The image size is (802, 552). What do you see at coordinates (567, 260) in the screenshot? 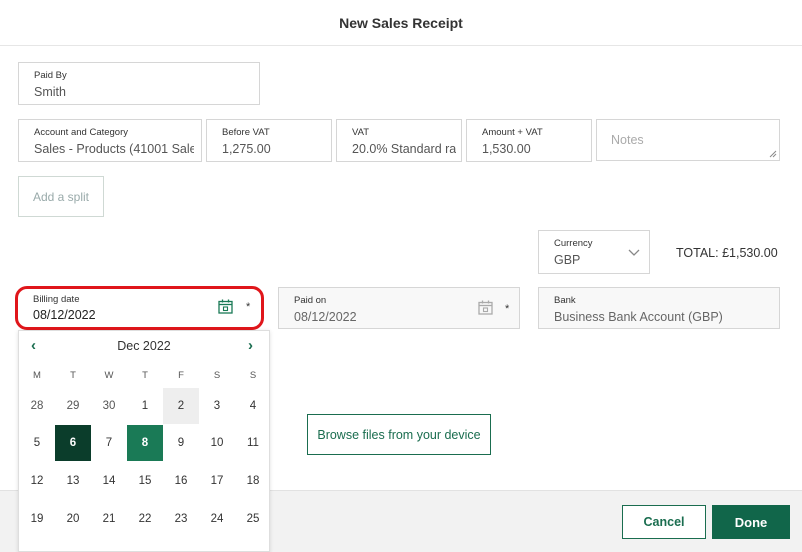
I see `currency-value: GBP` at bounding box center [567, 260].